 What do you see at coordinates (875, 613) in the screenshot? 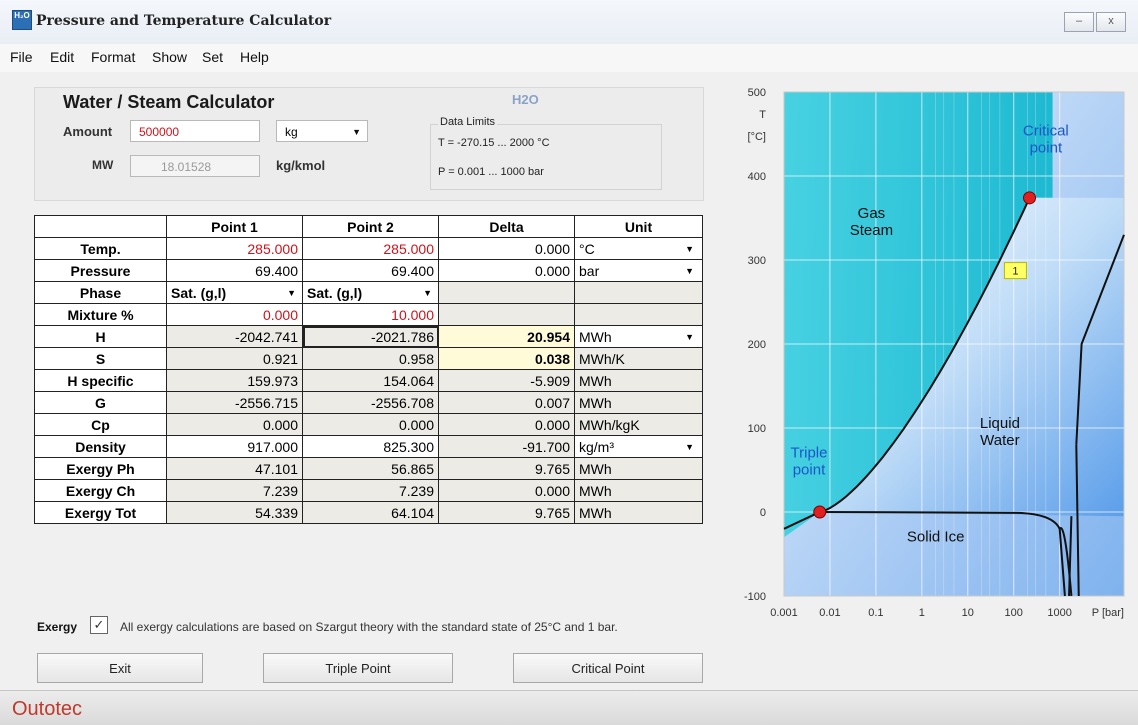
I see `x-tick-label: 0.1` at bounding box center [875, 613].